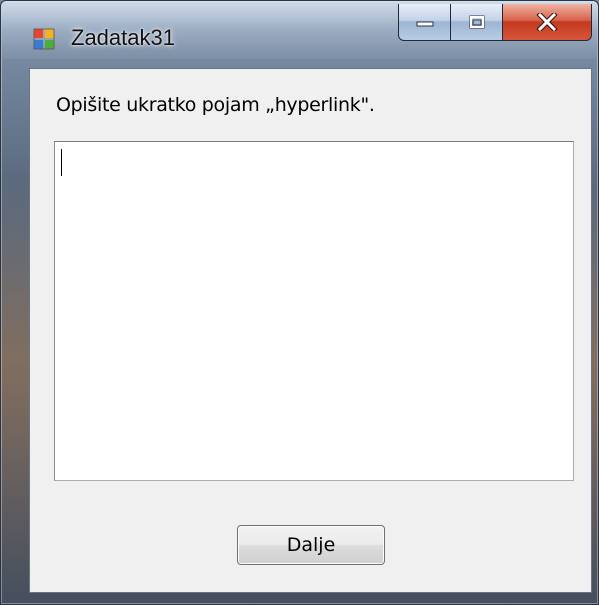 The height and width of the screenshot is (605, 599). I want to click on maximize-icon, so click(476, 22).